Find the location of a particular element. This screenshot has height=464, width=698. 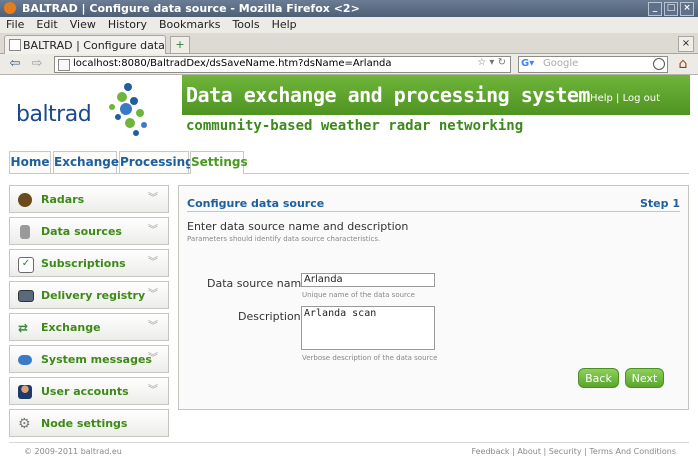

data-source-name-input: Arlanda is located at coordinates (368, 280).